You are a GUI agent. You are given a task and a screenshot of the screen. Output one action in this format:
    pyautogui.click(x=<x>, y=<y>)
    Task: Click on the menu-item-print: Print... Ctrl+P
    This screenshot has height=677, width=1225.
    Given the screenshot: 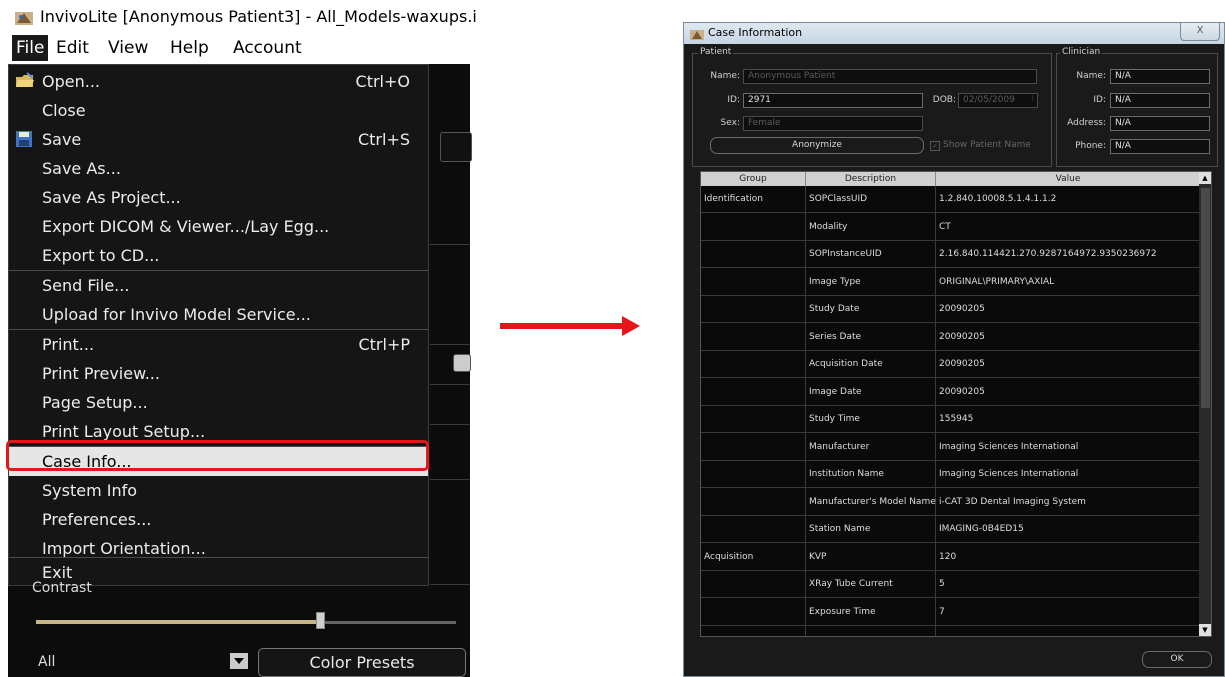 What is the action you would take?
    pyautogui.click(x=218, y=344)
    